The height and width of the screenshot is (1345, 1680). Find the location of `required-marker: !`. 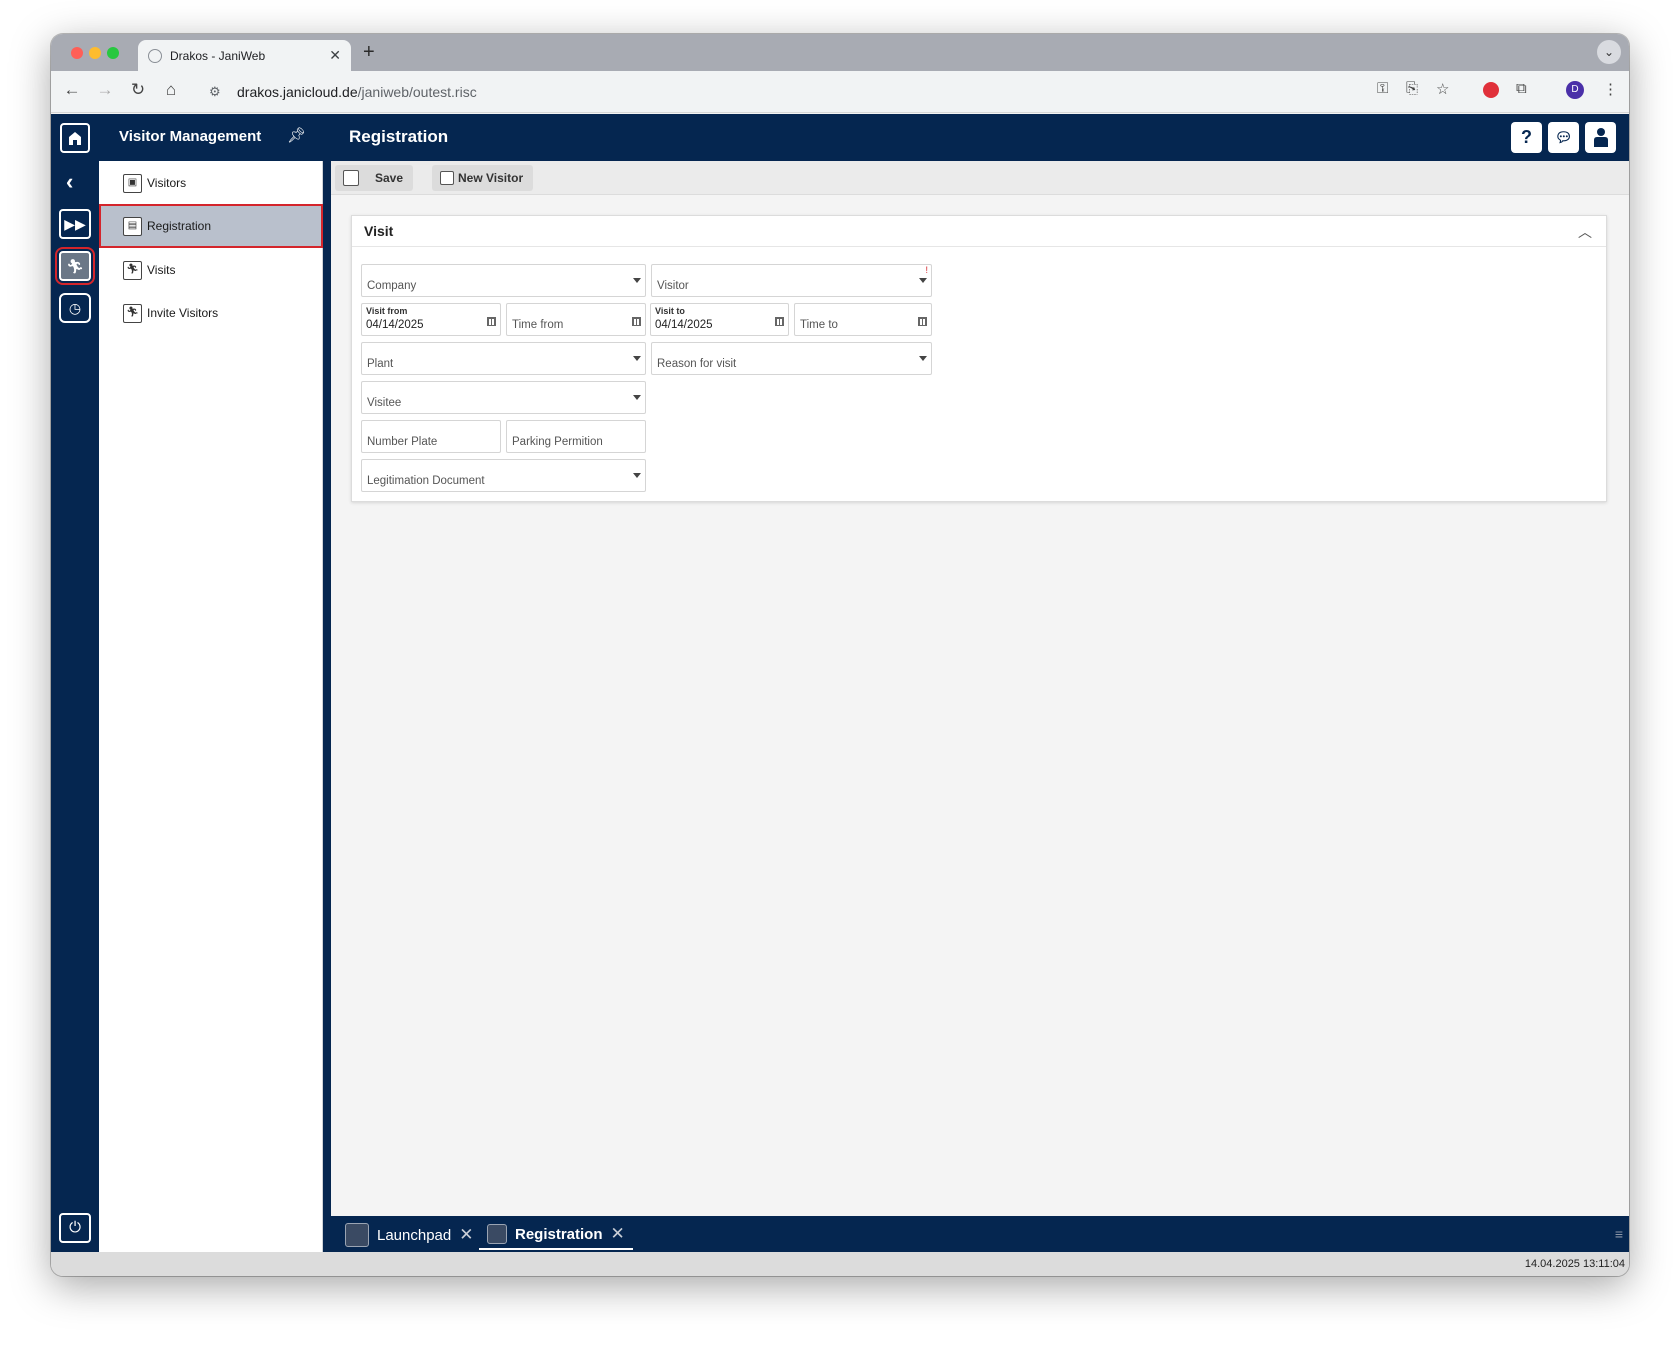

required-marker: ! is located at coordinates (926, 270).